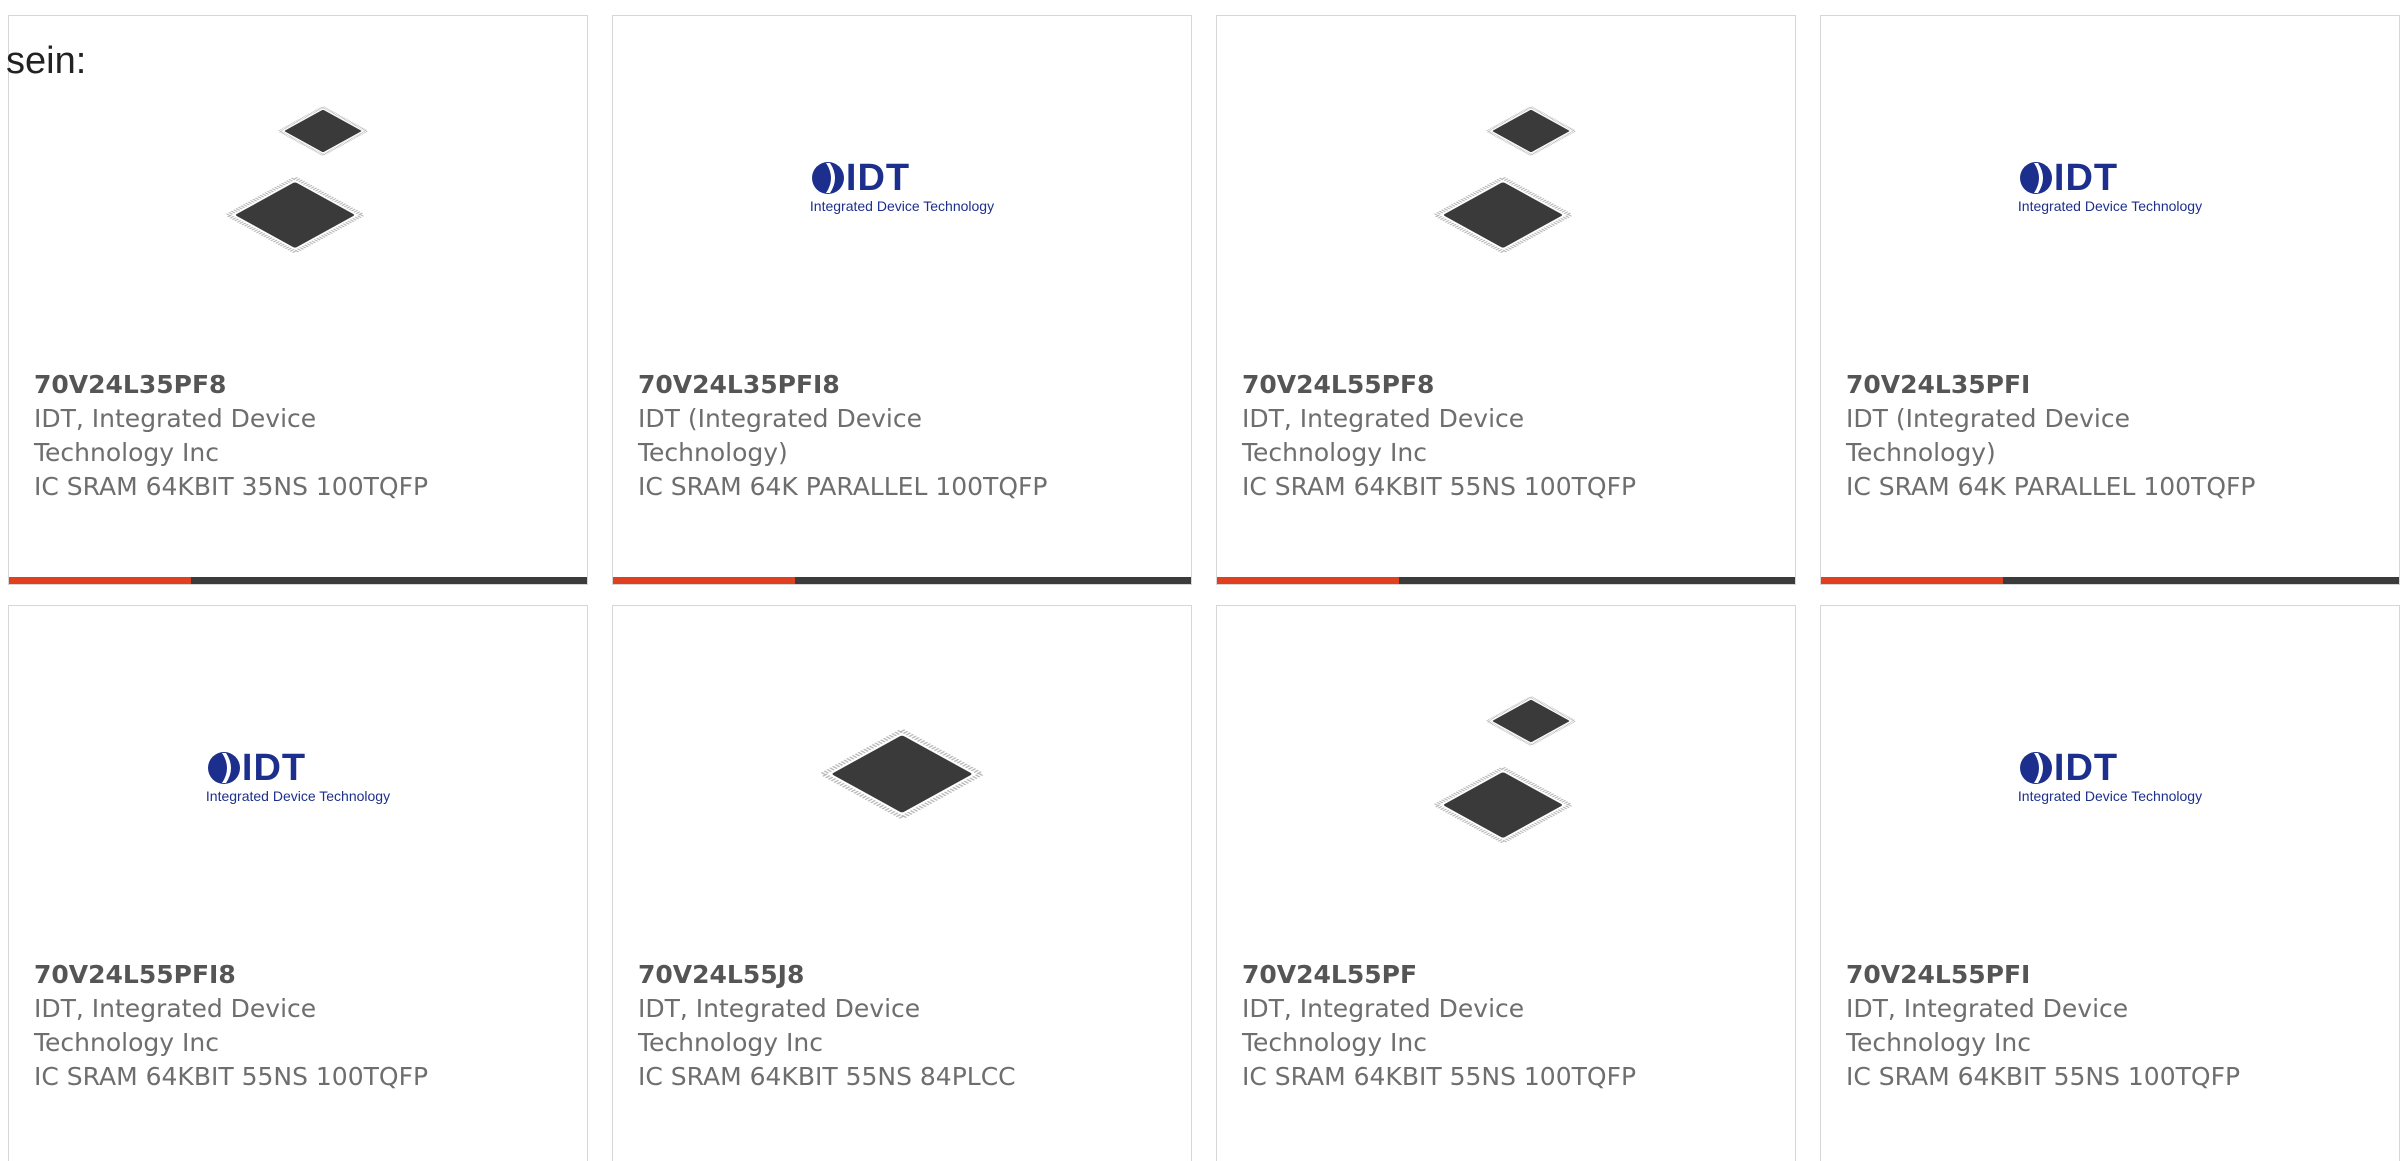 The image size is (2400, 1161). Describe the element at coordinates (2112, 385) in the screenshot. I see `part-number: 70V24L35PFI` at that location.